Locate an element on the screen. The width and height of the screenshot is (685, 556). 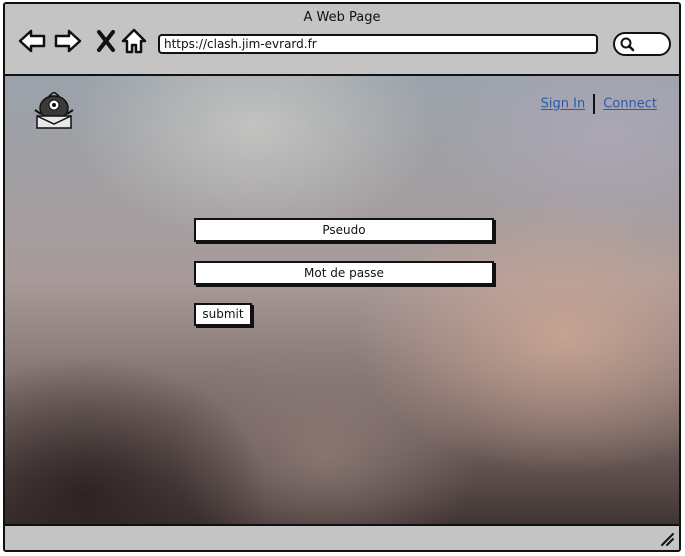
submit-button: submit is located at coordinates (223, 314).